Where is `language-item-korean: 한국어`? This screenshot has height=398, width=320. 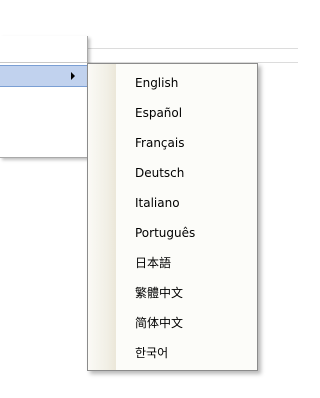 language-item-korean: 한국어 is located at coordinates (172, 353).